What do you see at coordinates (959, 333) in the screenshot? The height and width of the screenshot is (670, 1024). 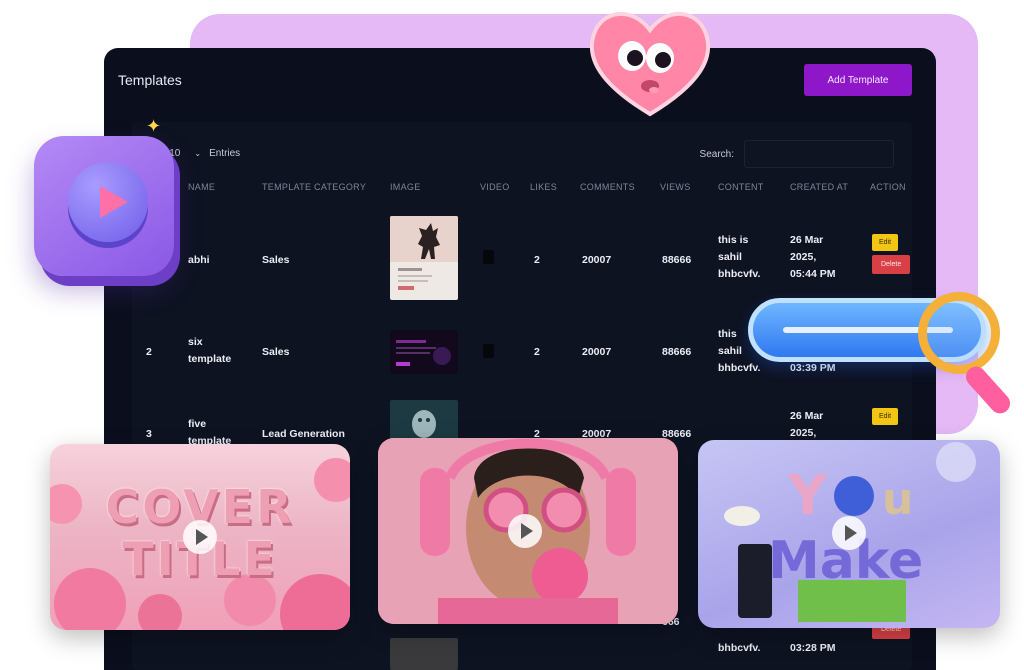 I see `magnifier-icon` at bounding box center [959, 333].